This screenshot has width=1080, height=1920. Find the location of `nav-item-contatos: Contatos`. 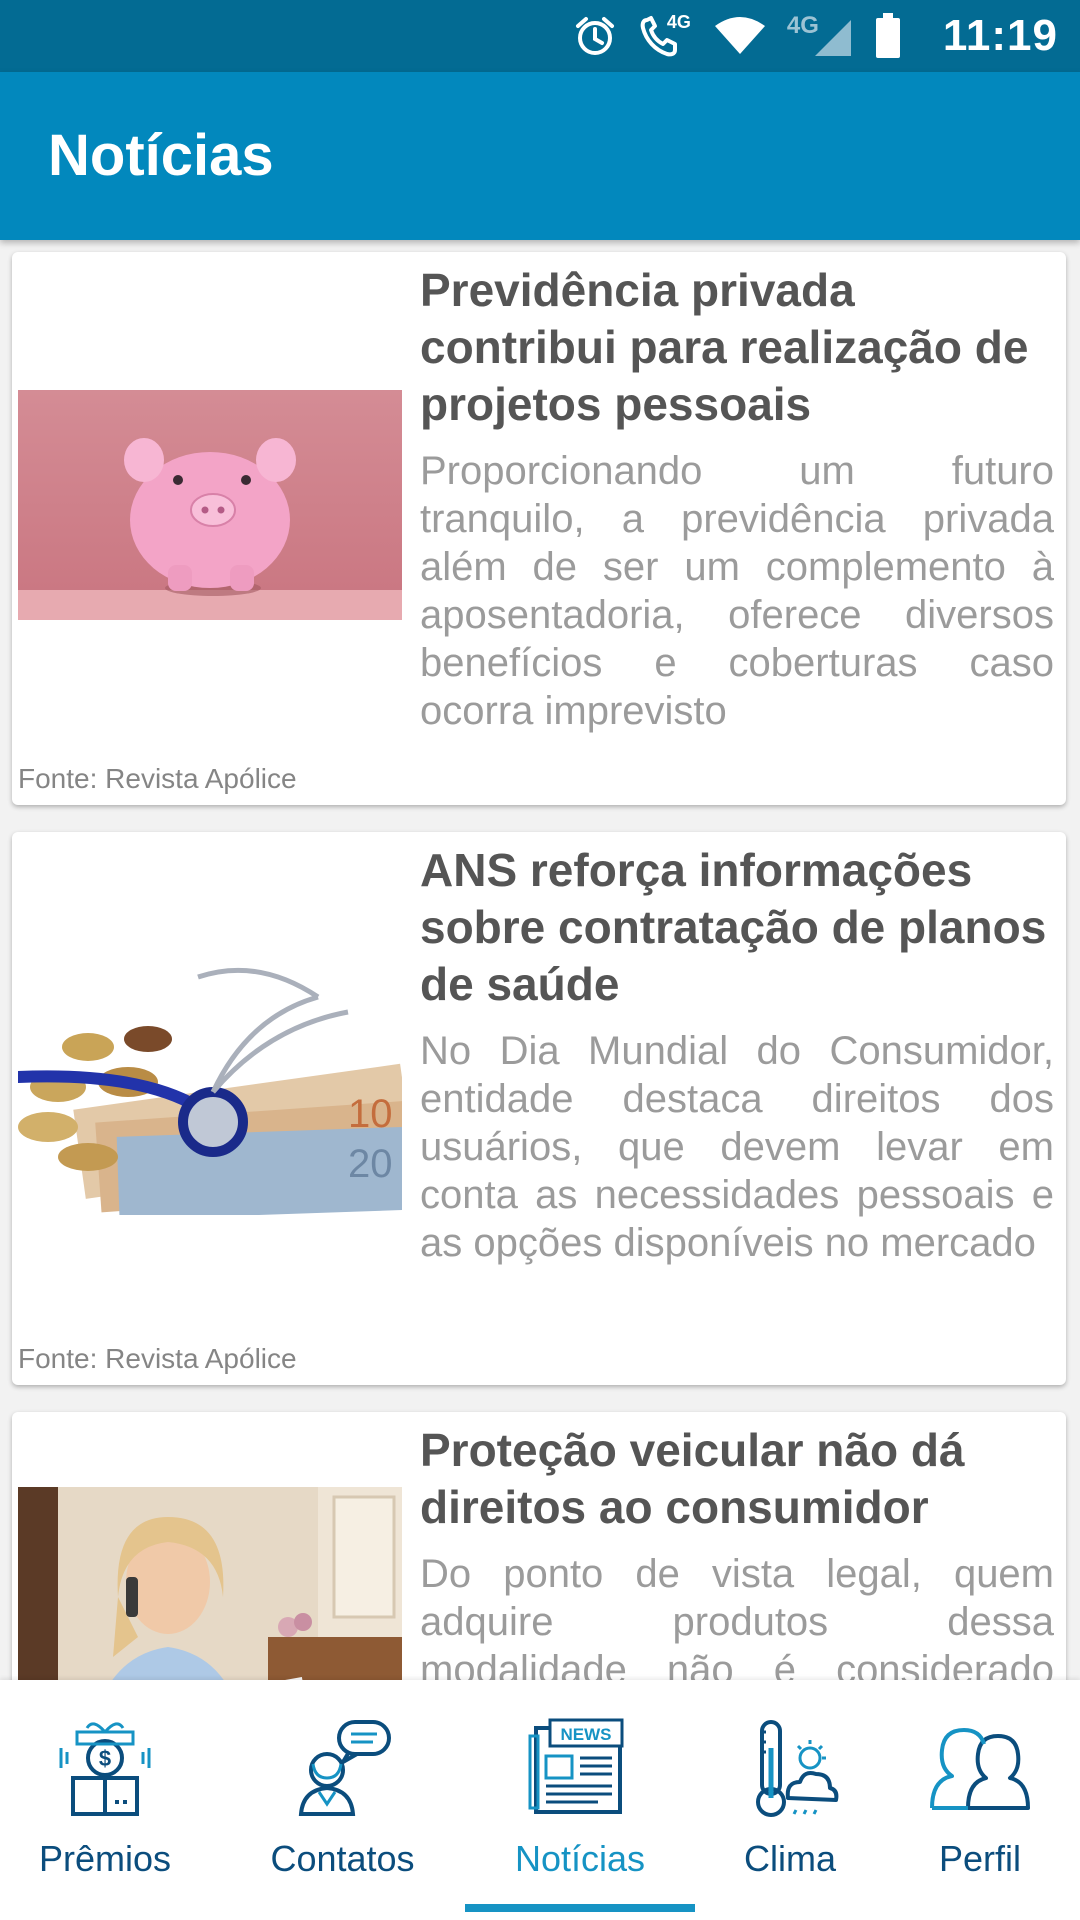

nav-item-contatos: Contatos is located at coordinates (342, 1800).